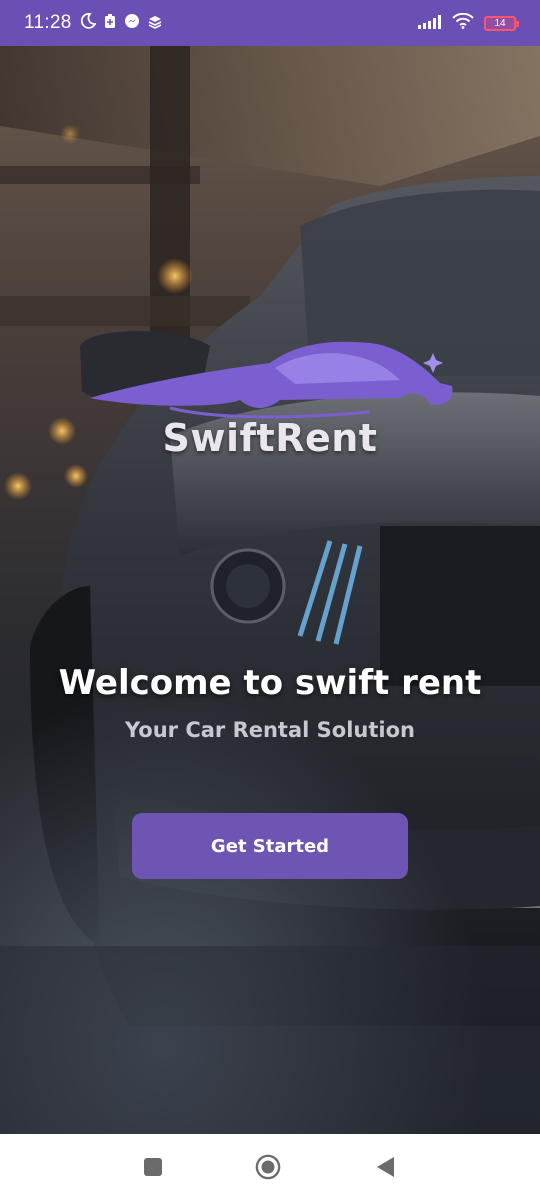 The width and height of the screenshot is (540, 1200). I want to click on get-started-label: Get Started, so click(270, 846).